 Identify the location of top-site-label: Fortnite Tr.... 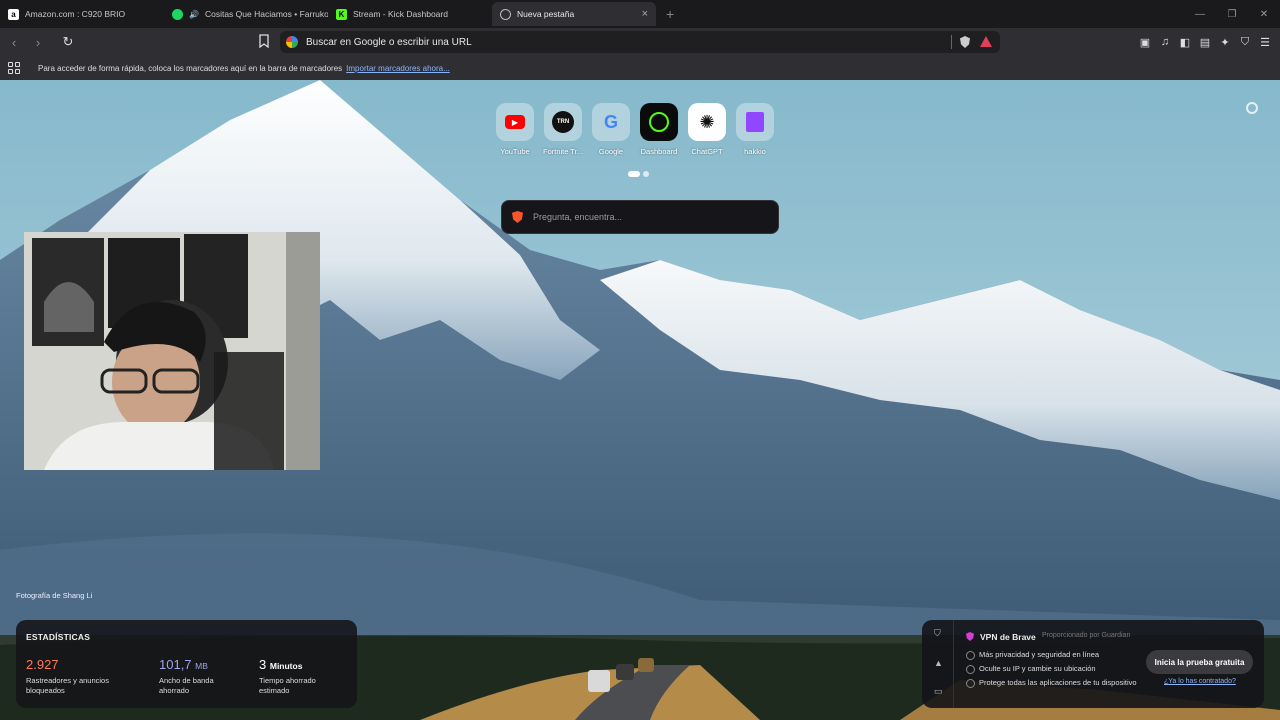
(562, 151).